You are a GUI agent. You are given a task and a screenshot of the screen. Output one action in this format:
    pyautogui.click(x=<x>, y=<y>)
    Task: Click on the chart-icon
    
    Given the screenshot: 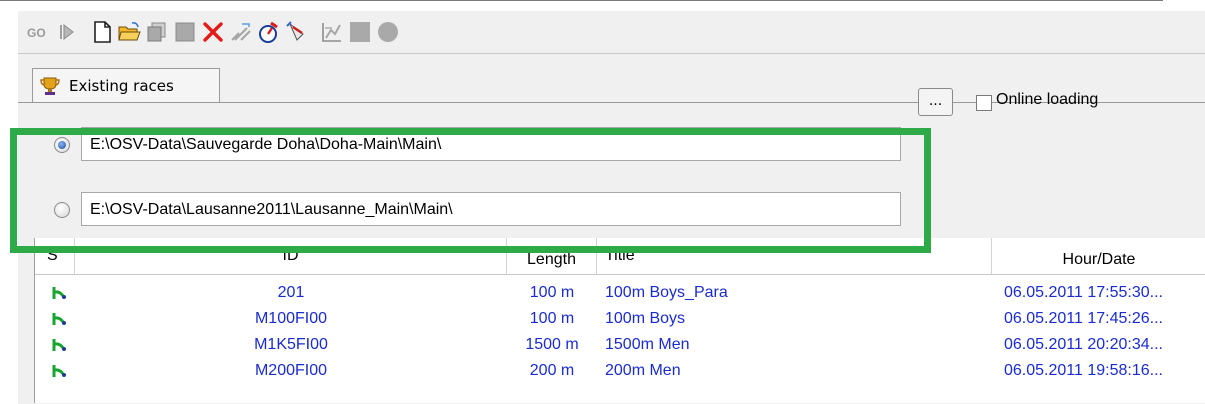 What is the action you would take?
    pyautogui.click(x=332, y=32)
    